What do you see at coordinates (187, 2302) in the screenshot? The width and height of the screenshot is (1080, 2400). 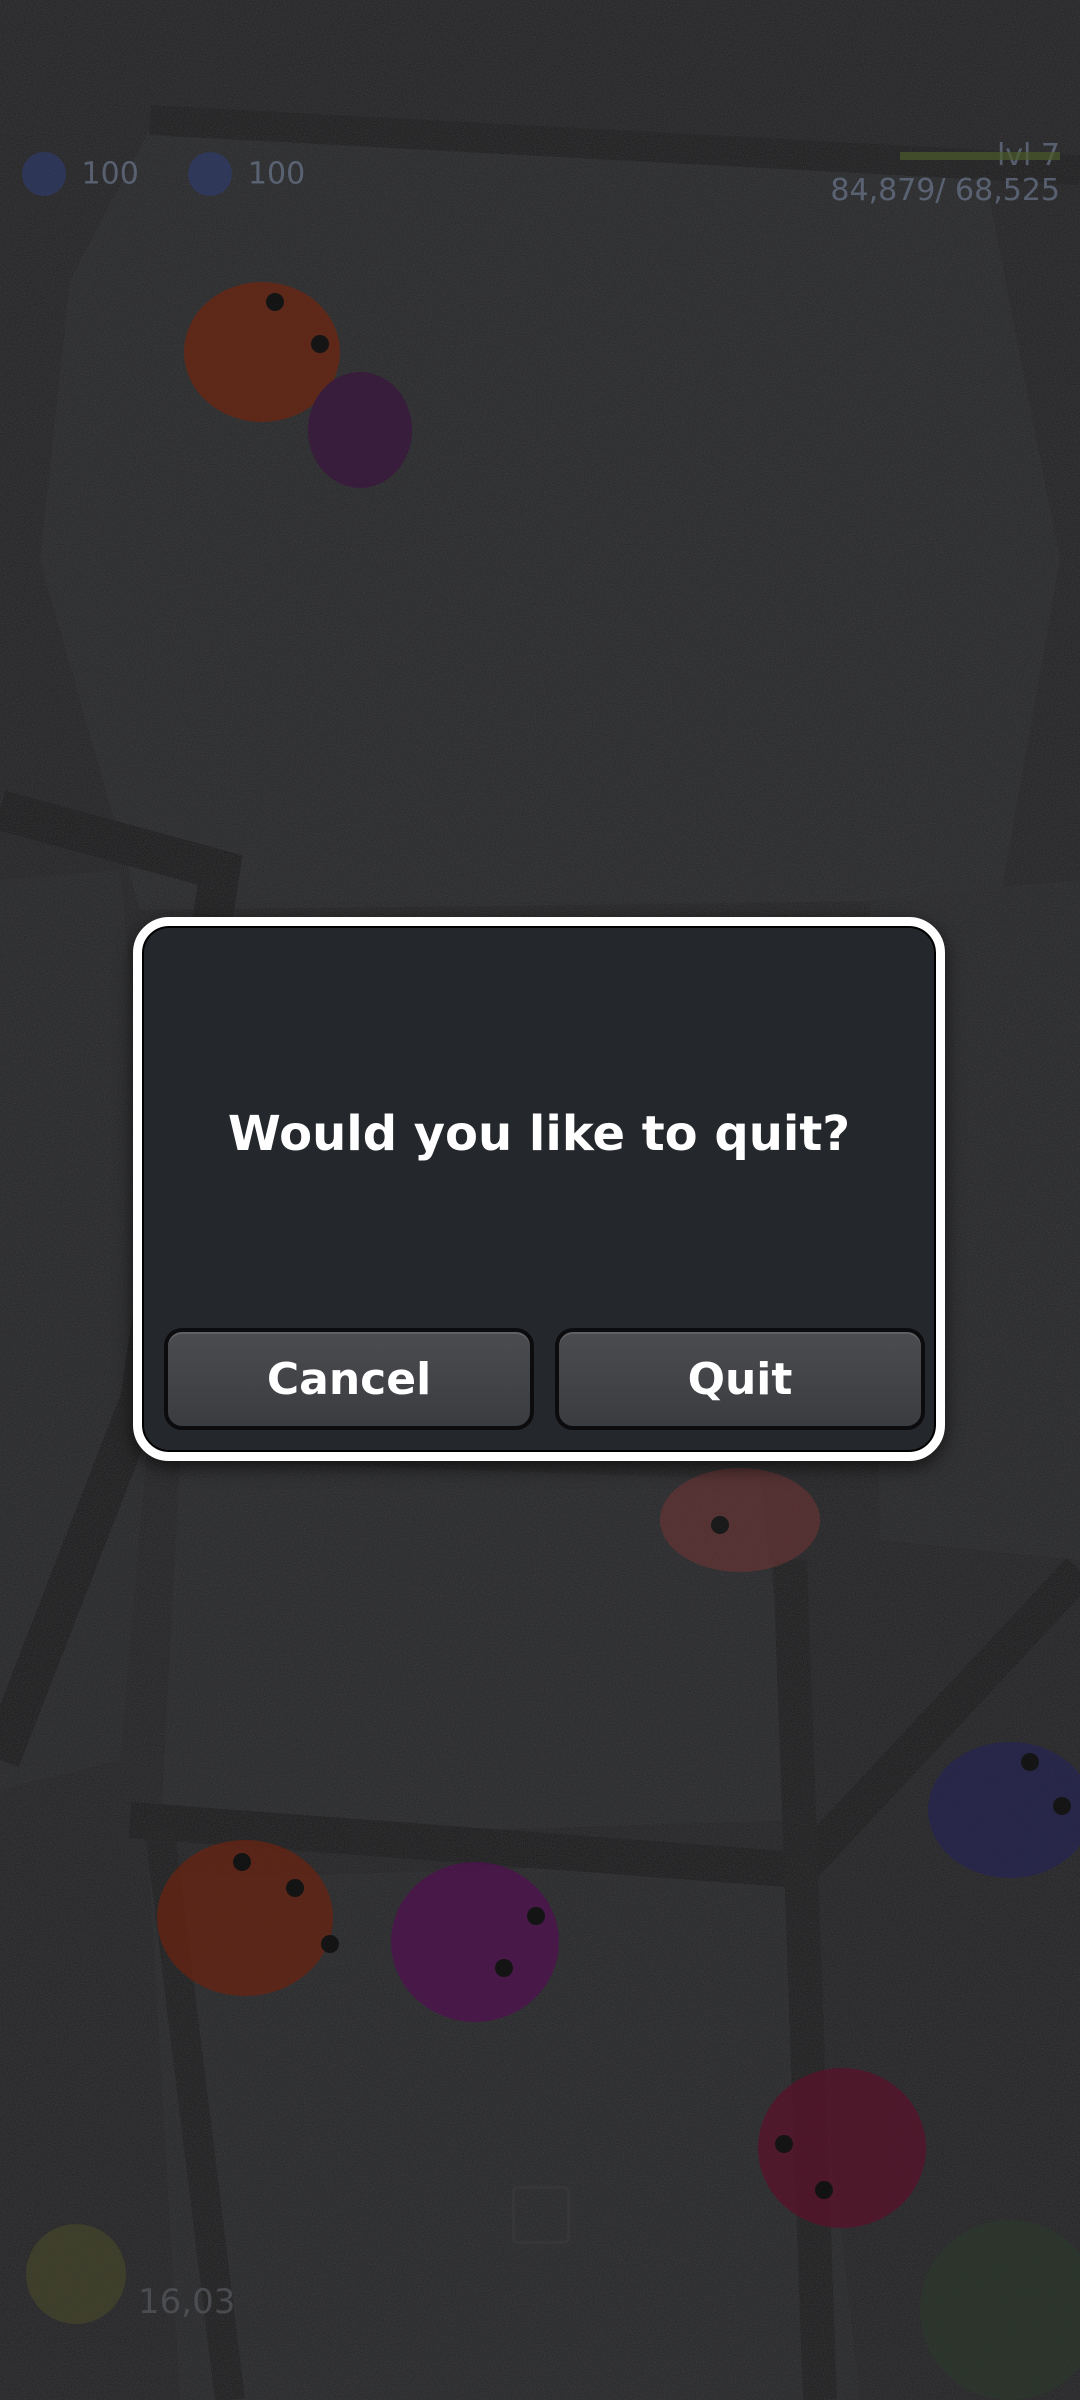 I see `bottom-currency-value: 16,03` at bounding box center [187, 2302].